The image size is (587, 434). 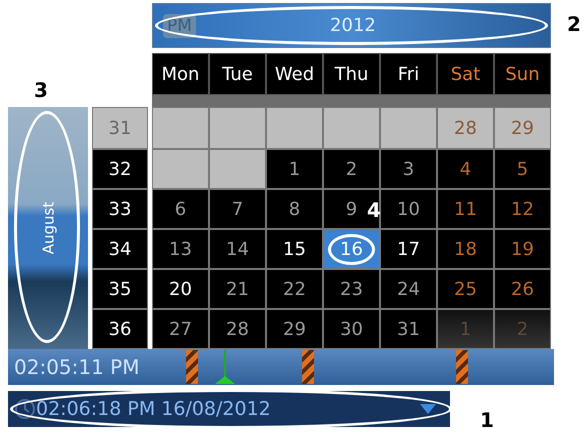 I want to click on day-cell: 3, so click(x=408, y=169).